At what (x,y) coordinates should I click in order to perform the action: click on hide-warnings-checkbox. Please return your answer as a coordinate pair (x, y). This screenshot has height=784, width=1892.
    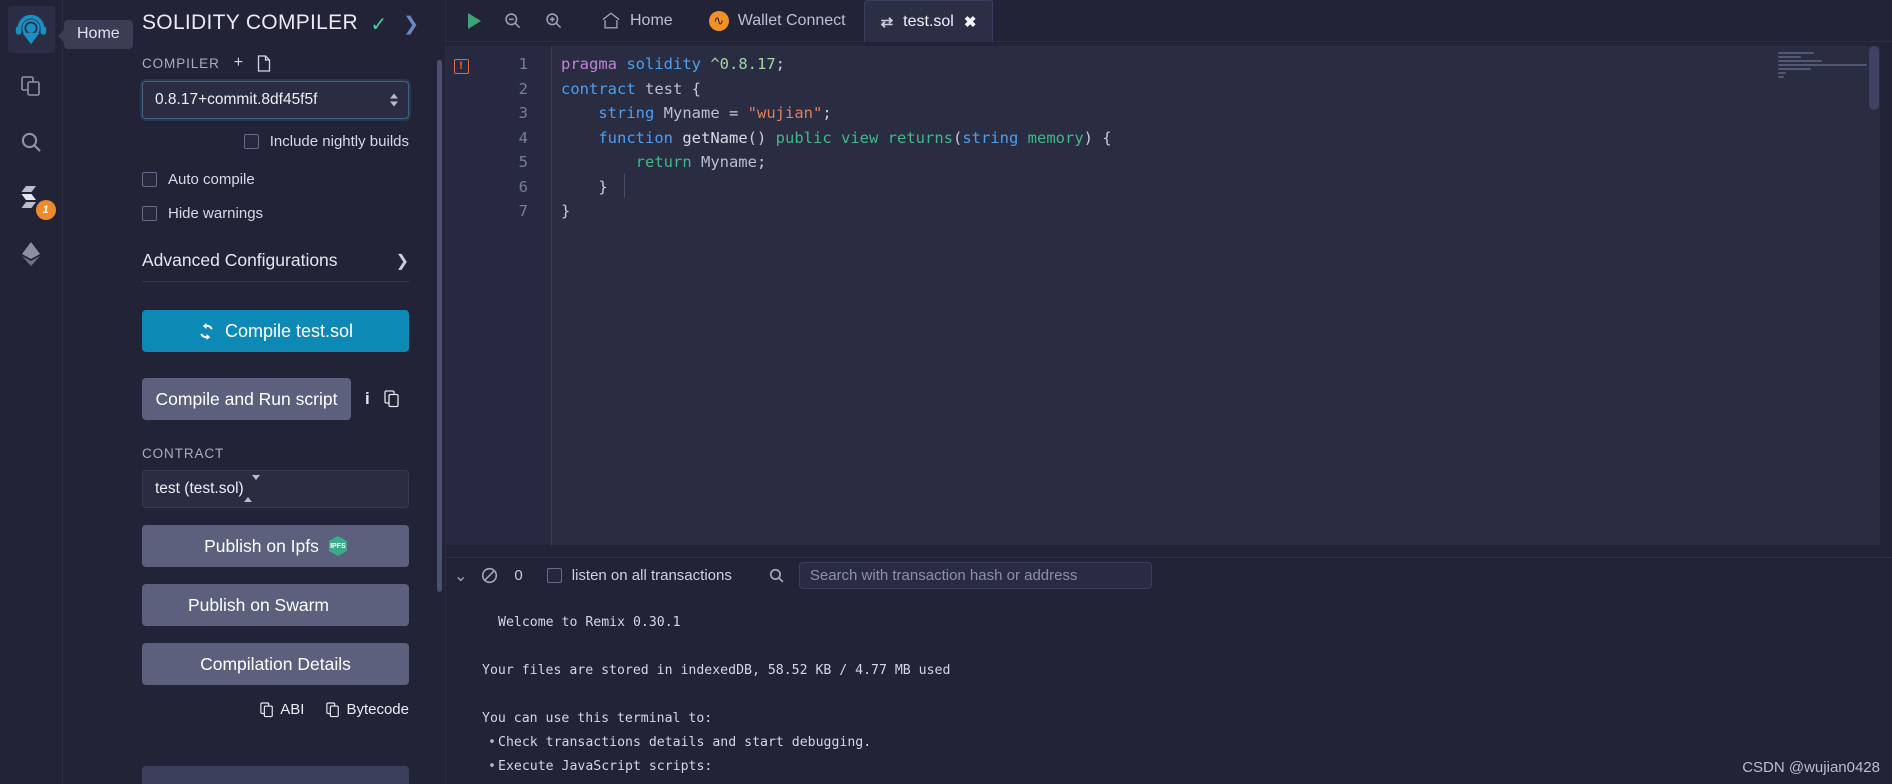
    Looking at the image, I should click on (149, 213).